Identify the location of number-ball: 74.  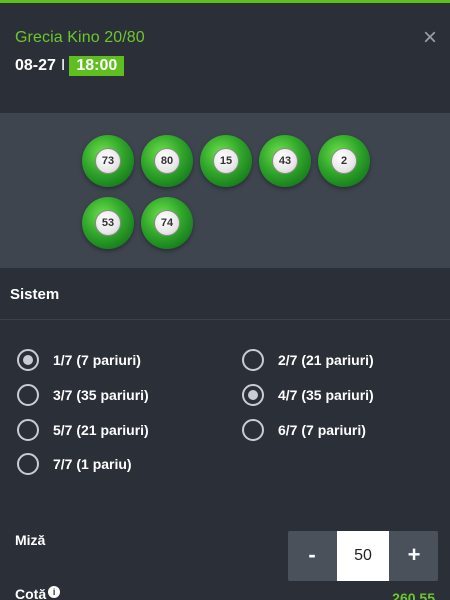
(167, 223).